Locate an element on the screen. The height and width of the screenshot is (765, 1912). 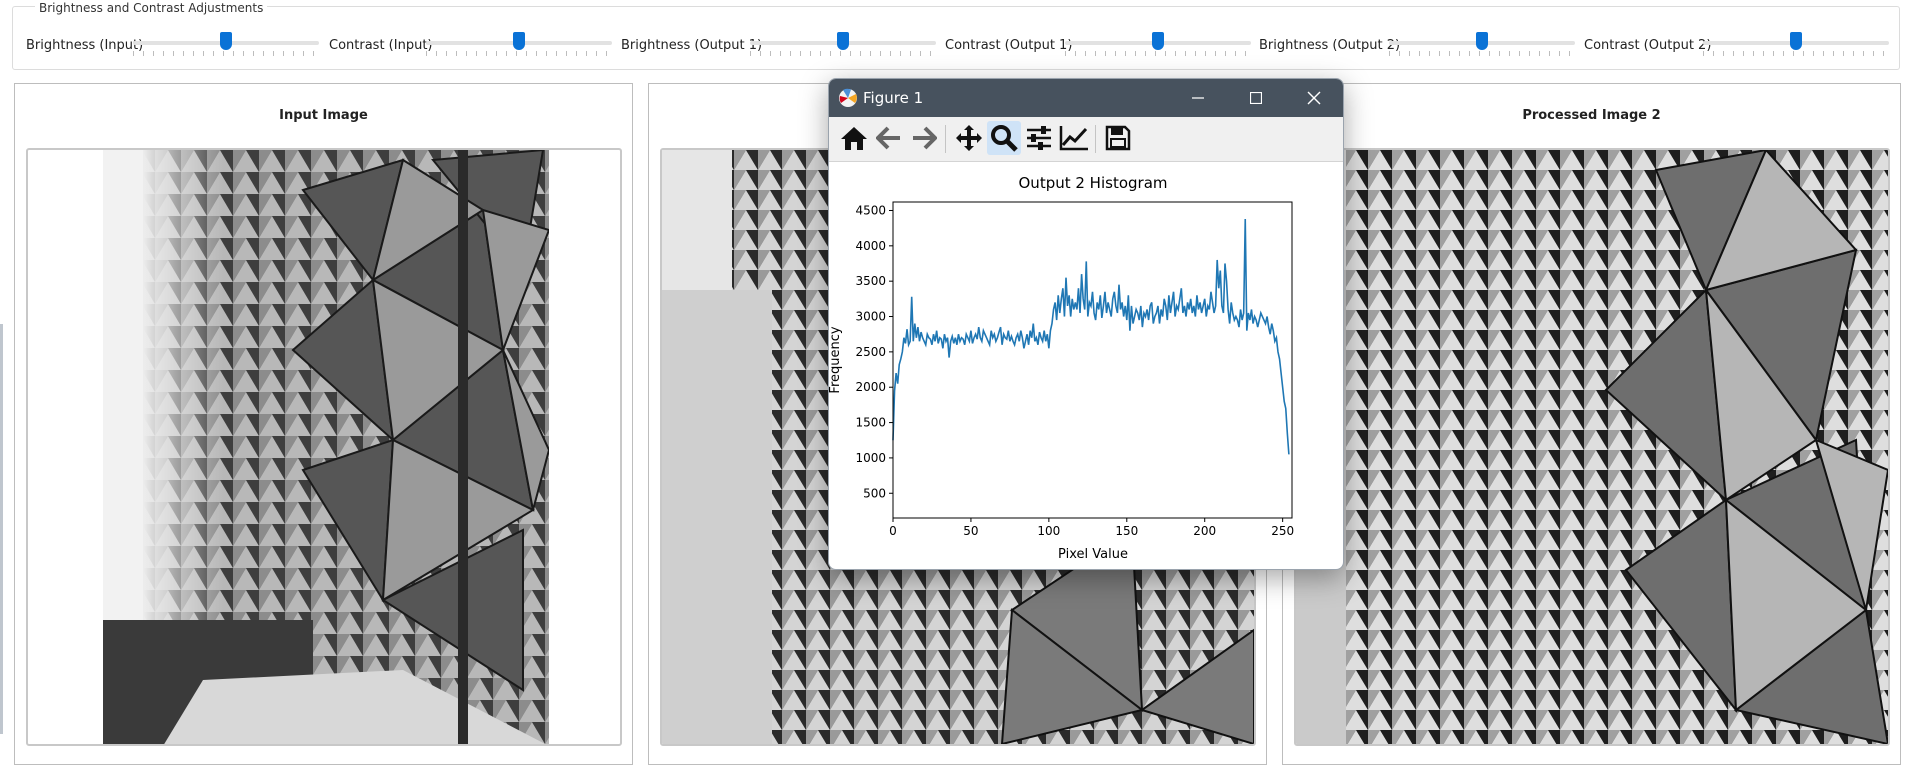
forward-arrow-icon is located at coordinates (925, 138).